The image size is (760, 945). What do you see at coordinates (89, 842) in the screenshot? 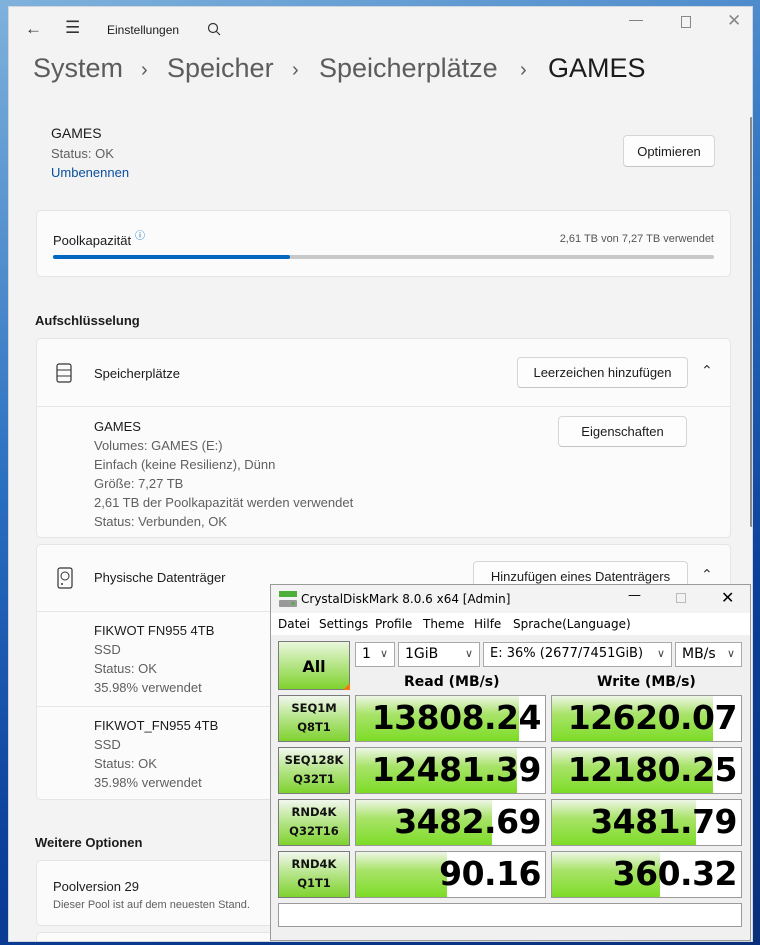
I see `more-options-heading: Weitere Optionen` at bounding box center [89, 842].